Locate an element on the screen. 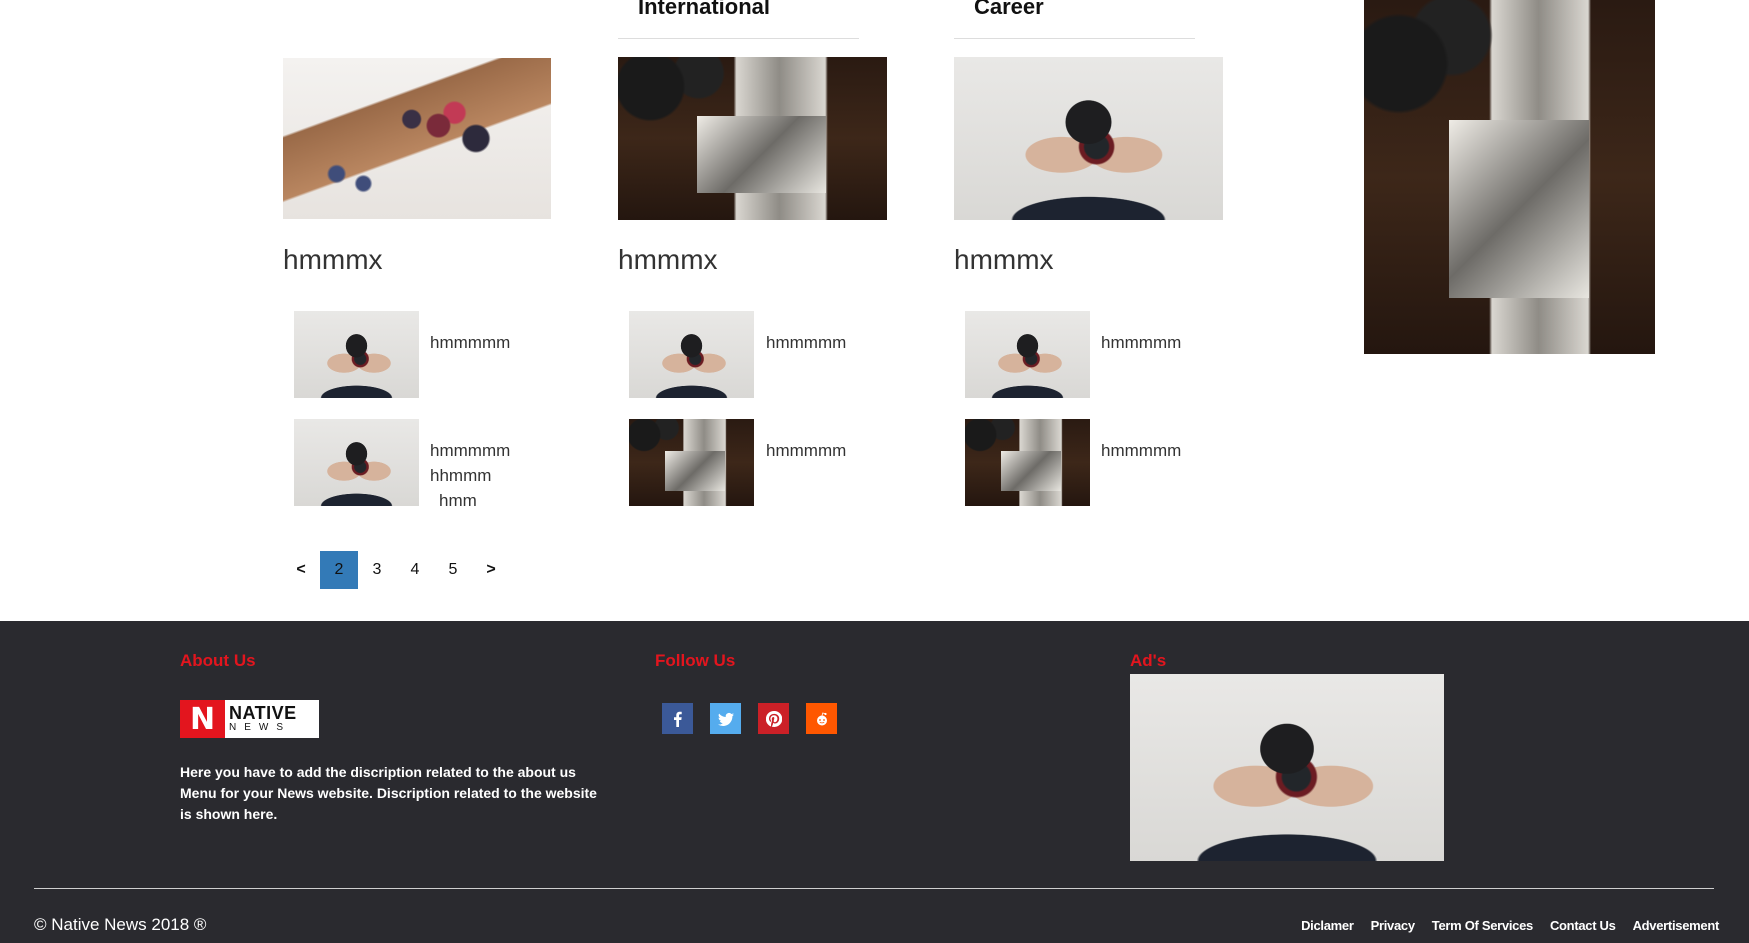 This screenshot has height=943, width=1749. thumb-caption: hmmmmm hhmmm hmm is located at coordinates (470, 475).